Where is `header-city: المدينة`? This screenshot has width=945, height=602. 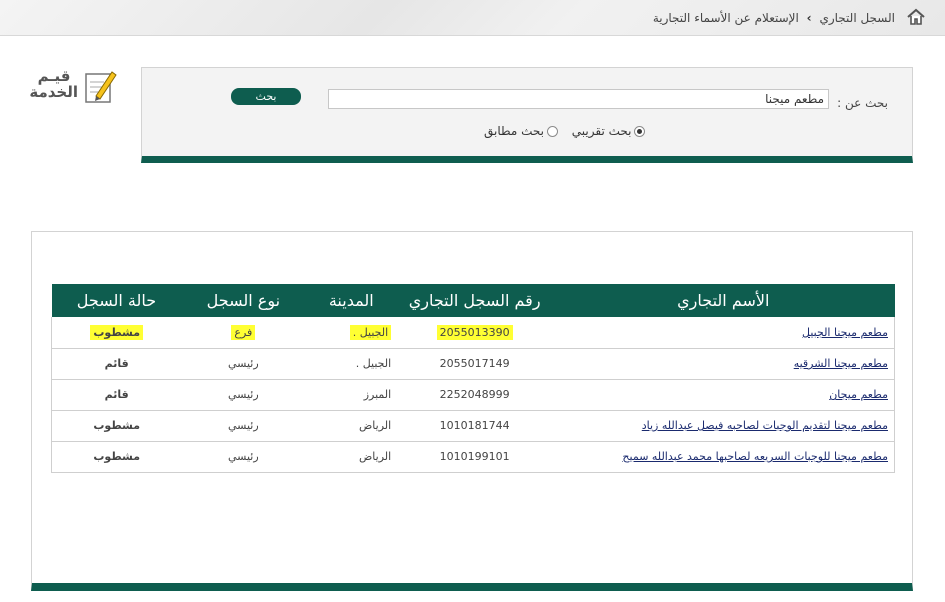
header-city: المدينة is located at coordinates (351, 300).